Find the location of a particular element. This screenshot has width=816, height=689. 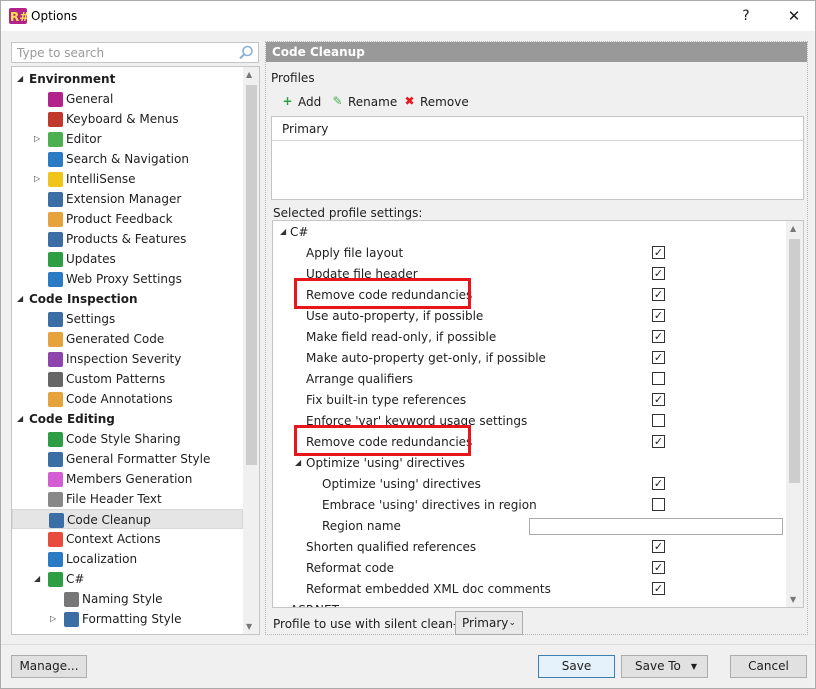

tree-item-intellisense: ▷ IntelliSense is located at coordinates (127, 179).